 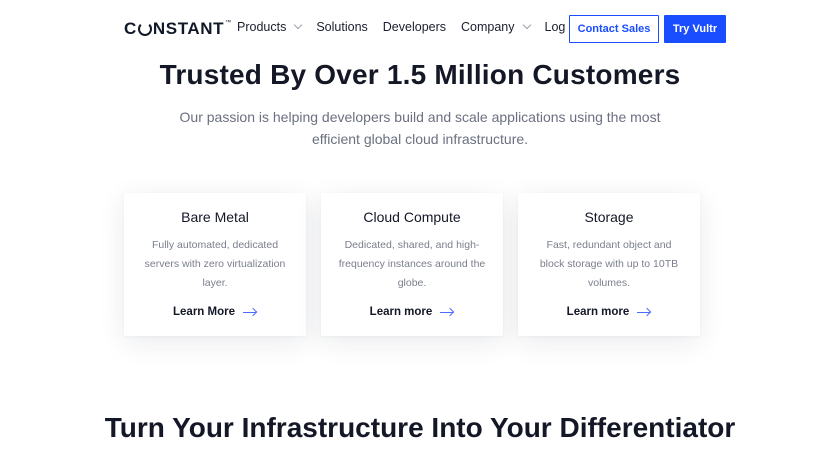 I want to click on card-title: Cloud Compute, so click(x=412, y=217).